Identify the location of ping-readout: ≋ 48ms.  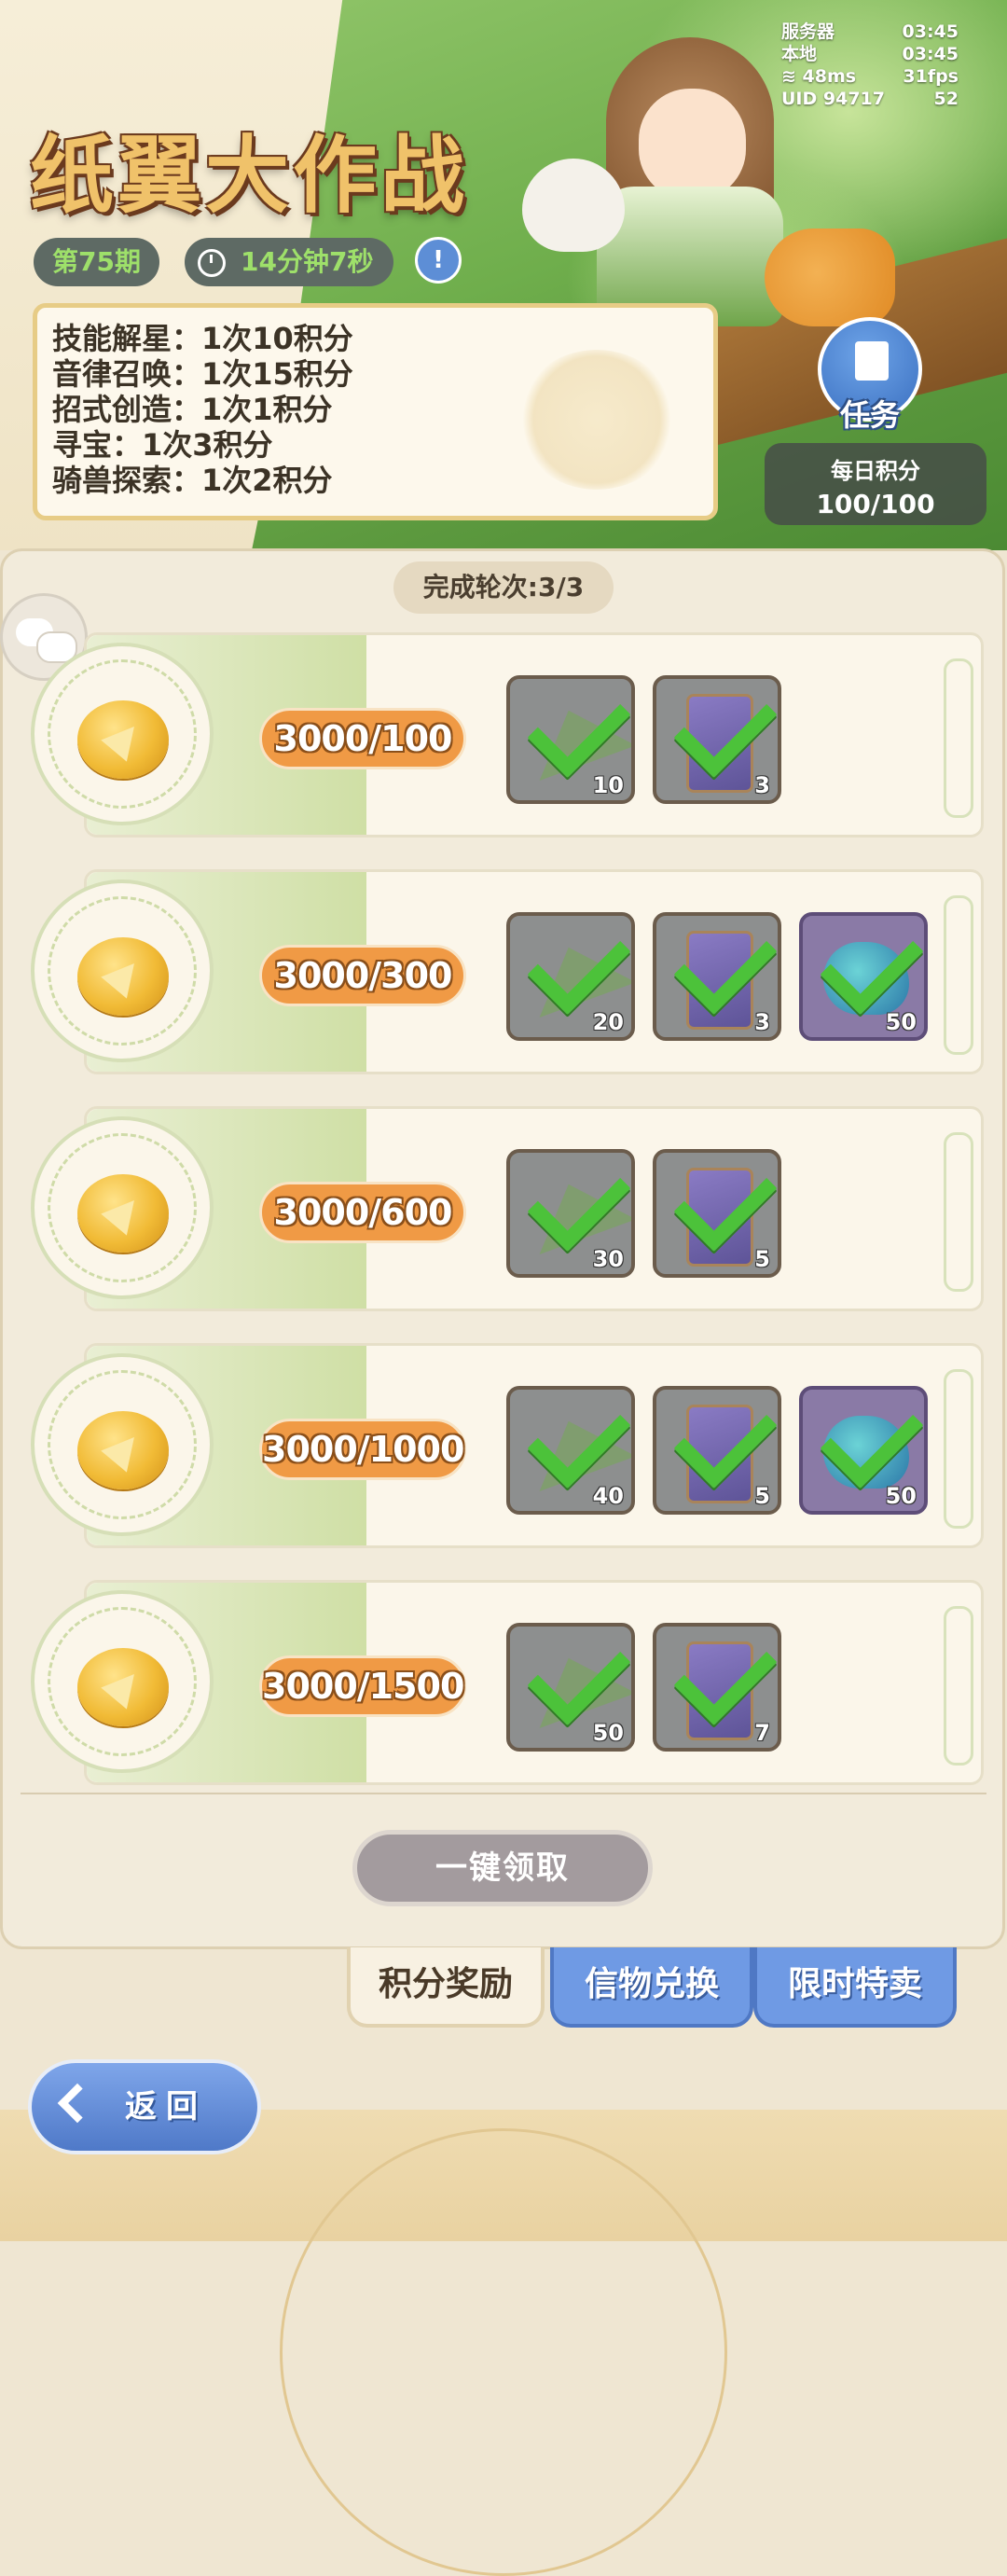
(819, 76).